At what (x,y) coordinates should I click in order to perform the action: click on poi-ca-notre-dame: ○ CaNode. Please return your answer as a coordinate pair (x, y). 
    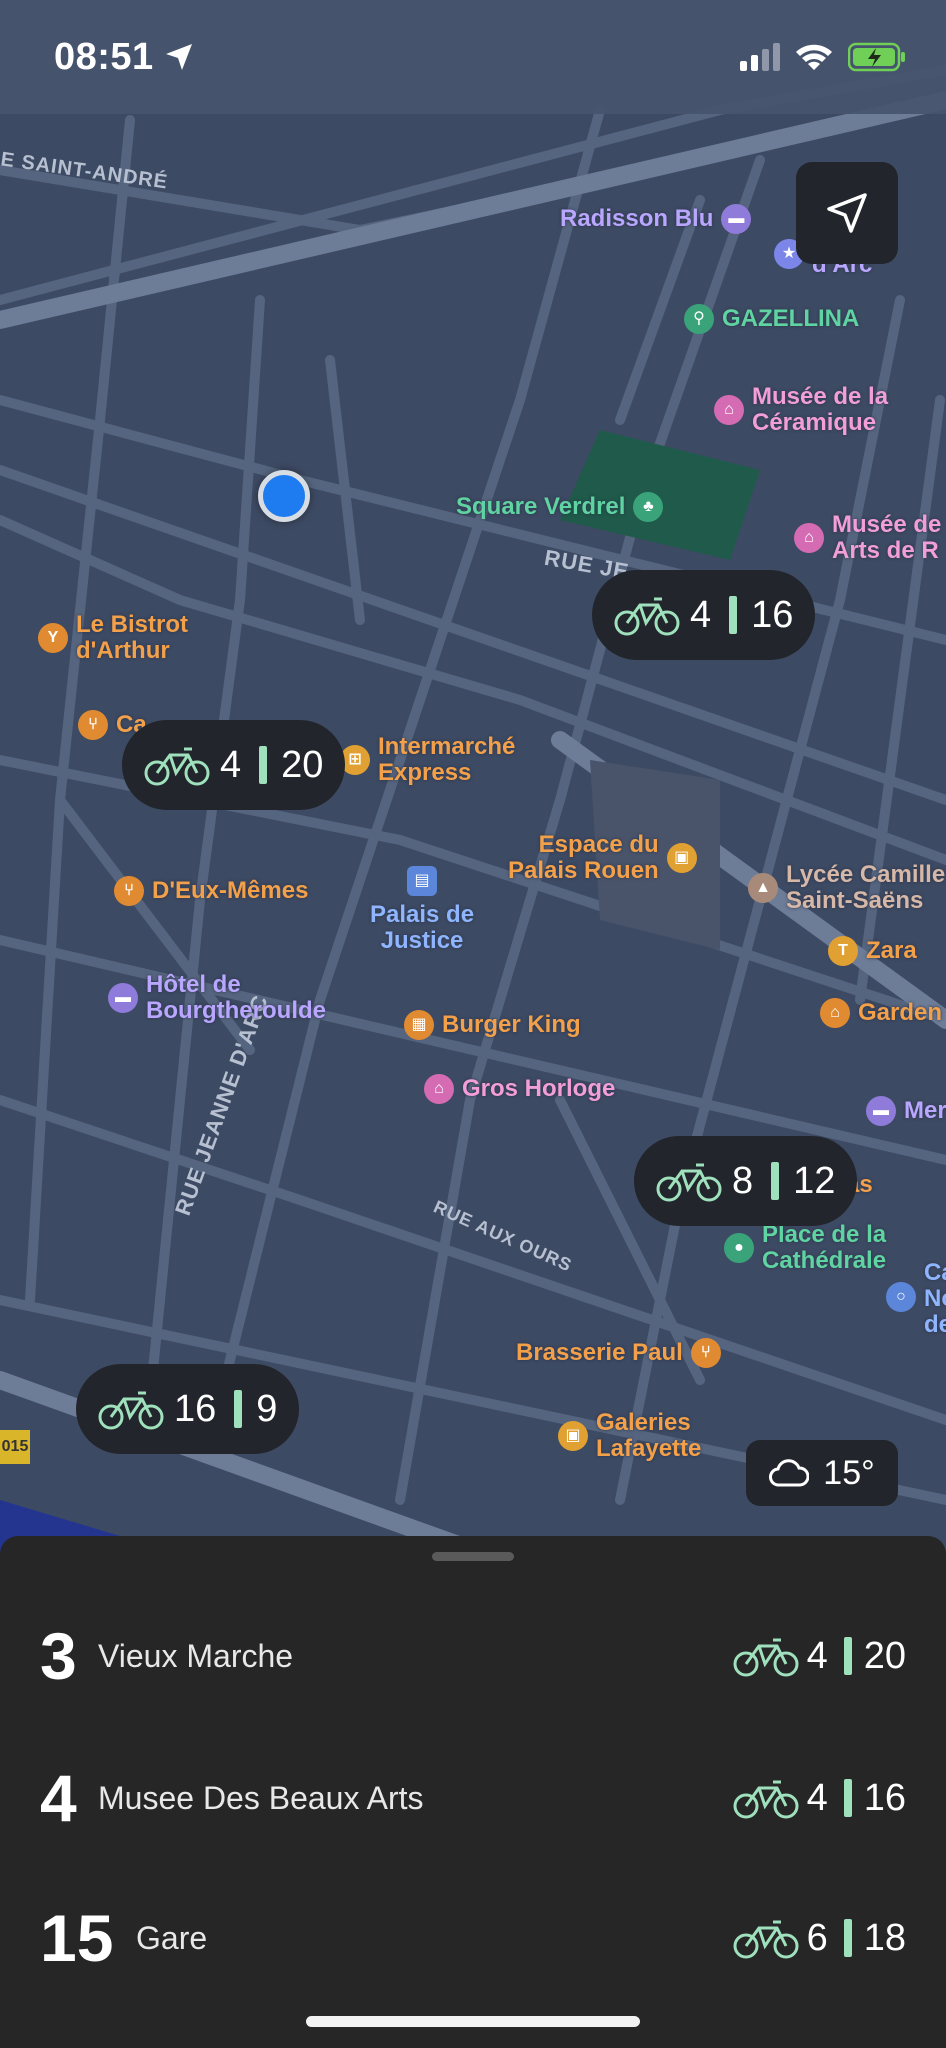
    Looking at the image, I should click on (916, 1299).